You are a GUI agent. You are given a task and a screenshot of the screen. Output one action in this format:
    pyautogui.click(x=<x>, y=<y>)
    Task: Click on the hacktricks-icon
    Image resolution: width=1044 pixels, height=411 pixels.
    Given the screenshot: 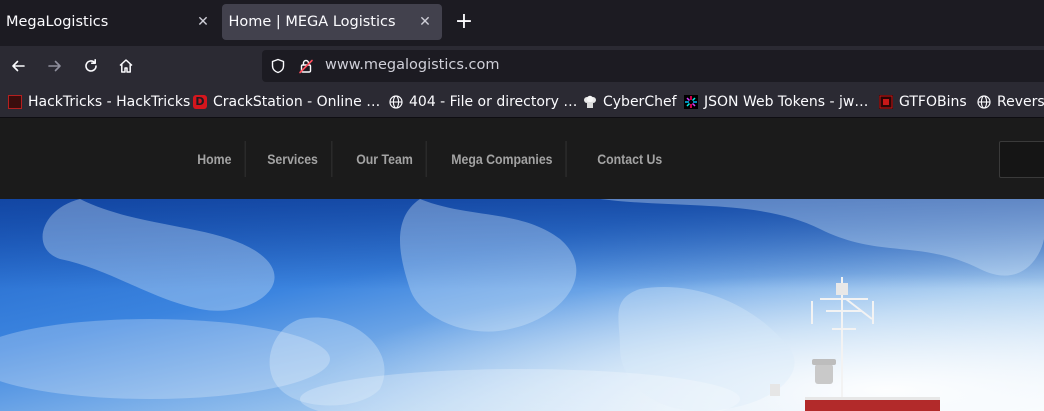 What is the action you would take?
    pyautogui.click(x=15, y=102)
    